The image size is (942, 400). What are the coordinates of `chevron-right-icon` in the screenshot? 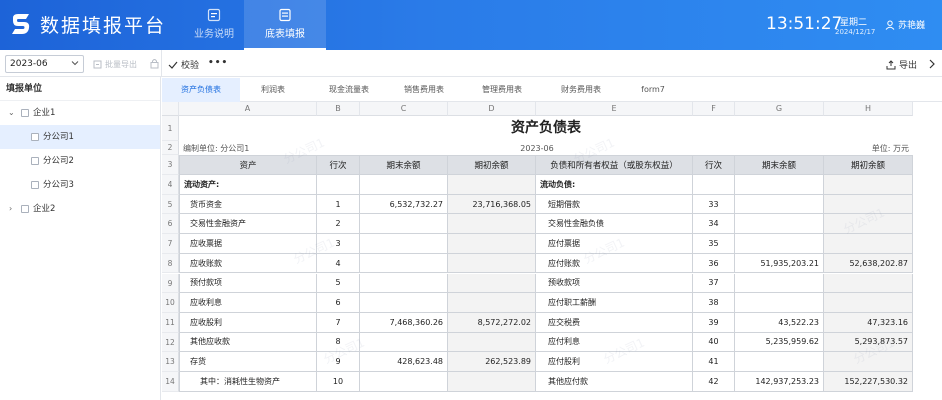 It's located at (932, 64).